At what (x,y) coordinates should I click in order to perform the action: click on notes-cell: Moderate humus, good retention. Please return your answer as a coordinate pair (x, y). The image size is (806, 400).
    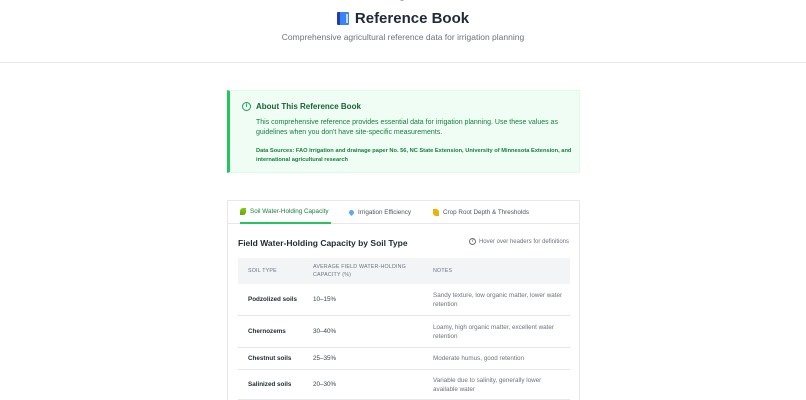
    Looking at the image, I should click on (479, 358).